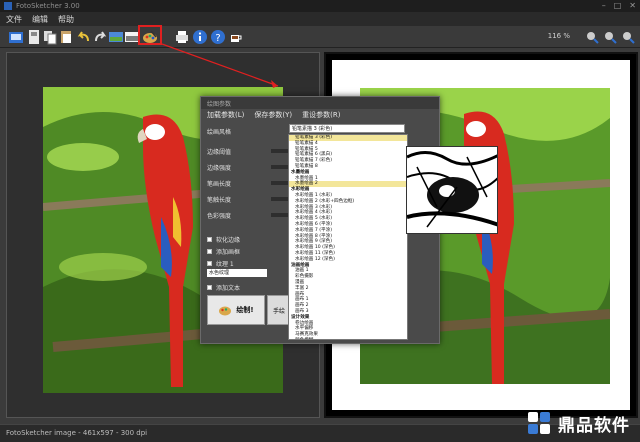  What do you see at coordinates (592, 37) in the screenshot?
I see `zoom-in-icon` at bounding box center [592, 37].